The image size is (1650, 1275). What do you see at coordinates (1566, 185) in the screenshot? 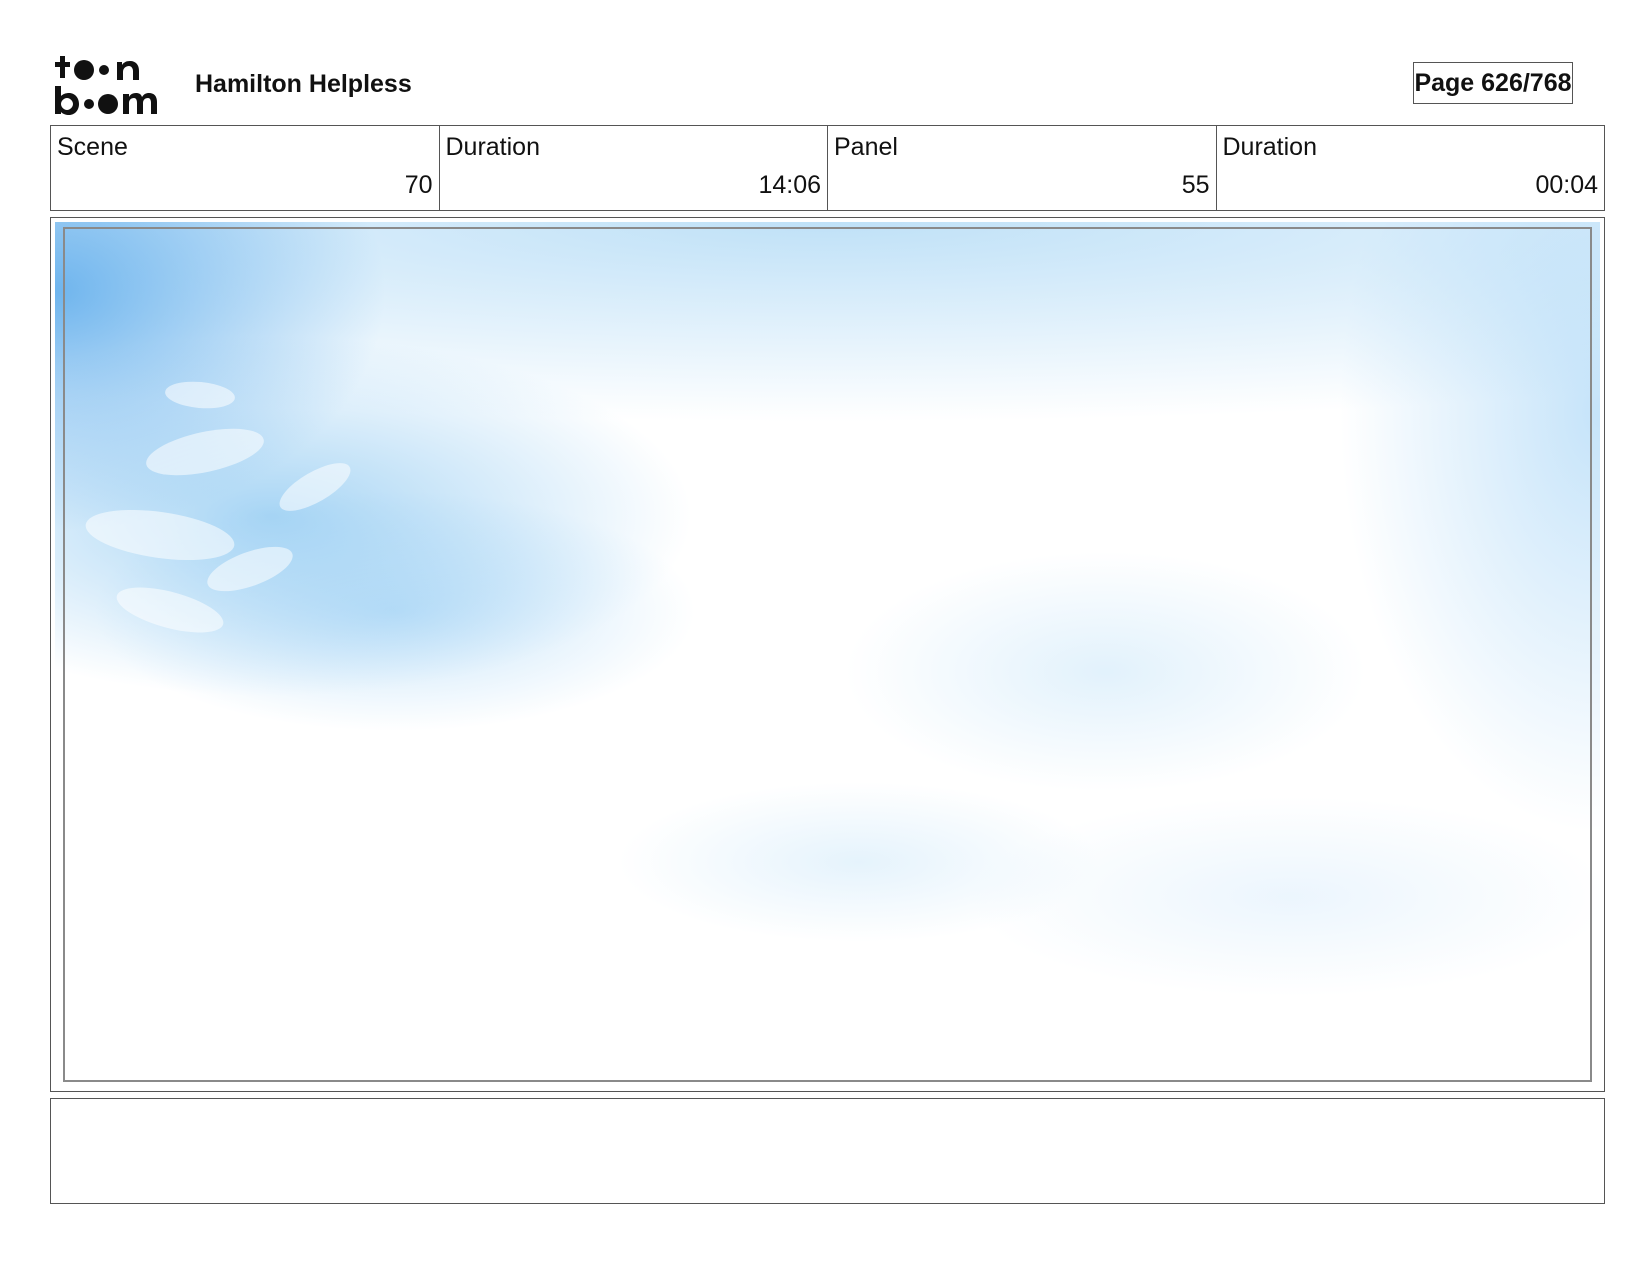
I see `panel-duration-value: 00:04` at bounding box center [1566, 185].